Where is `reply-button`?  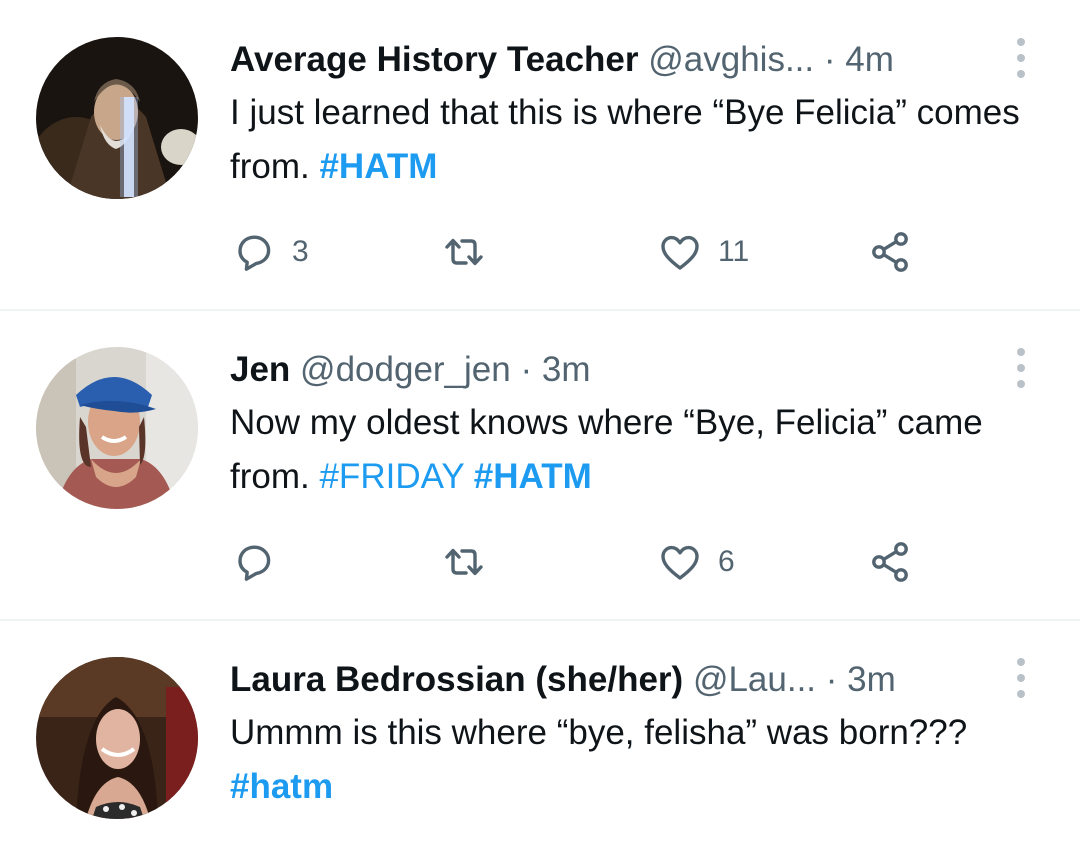
reply-button is located at coordinates (261, 562).